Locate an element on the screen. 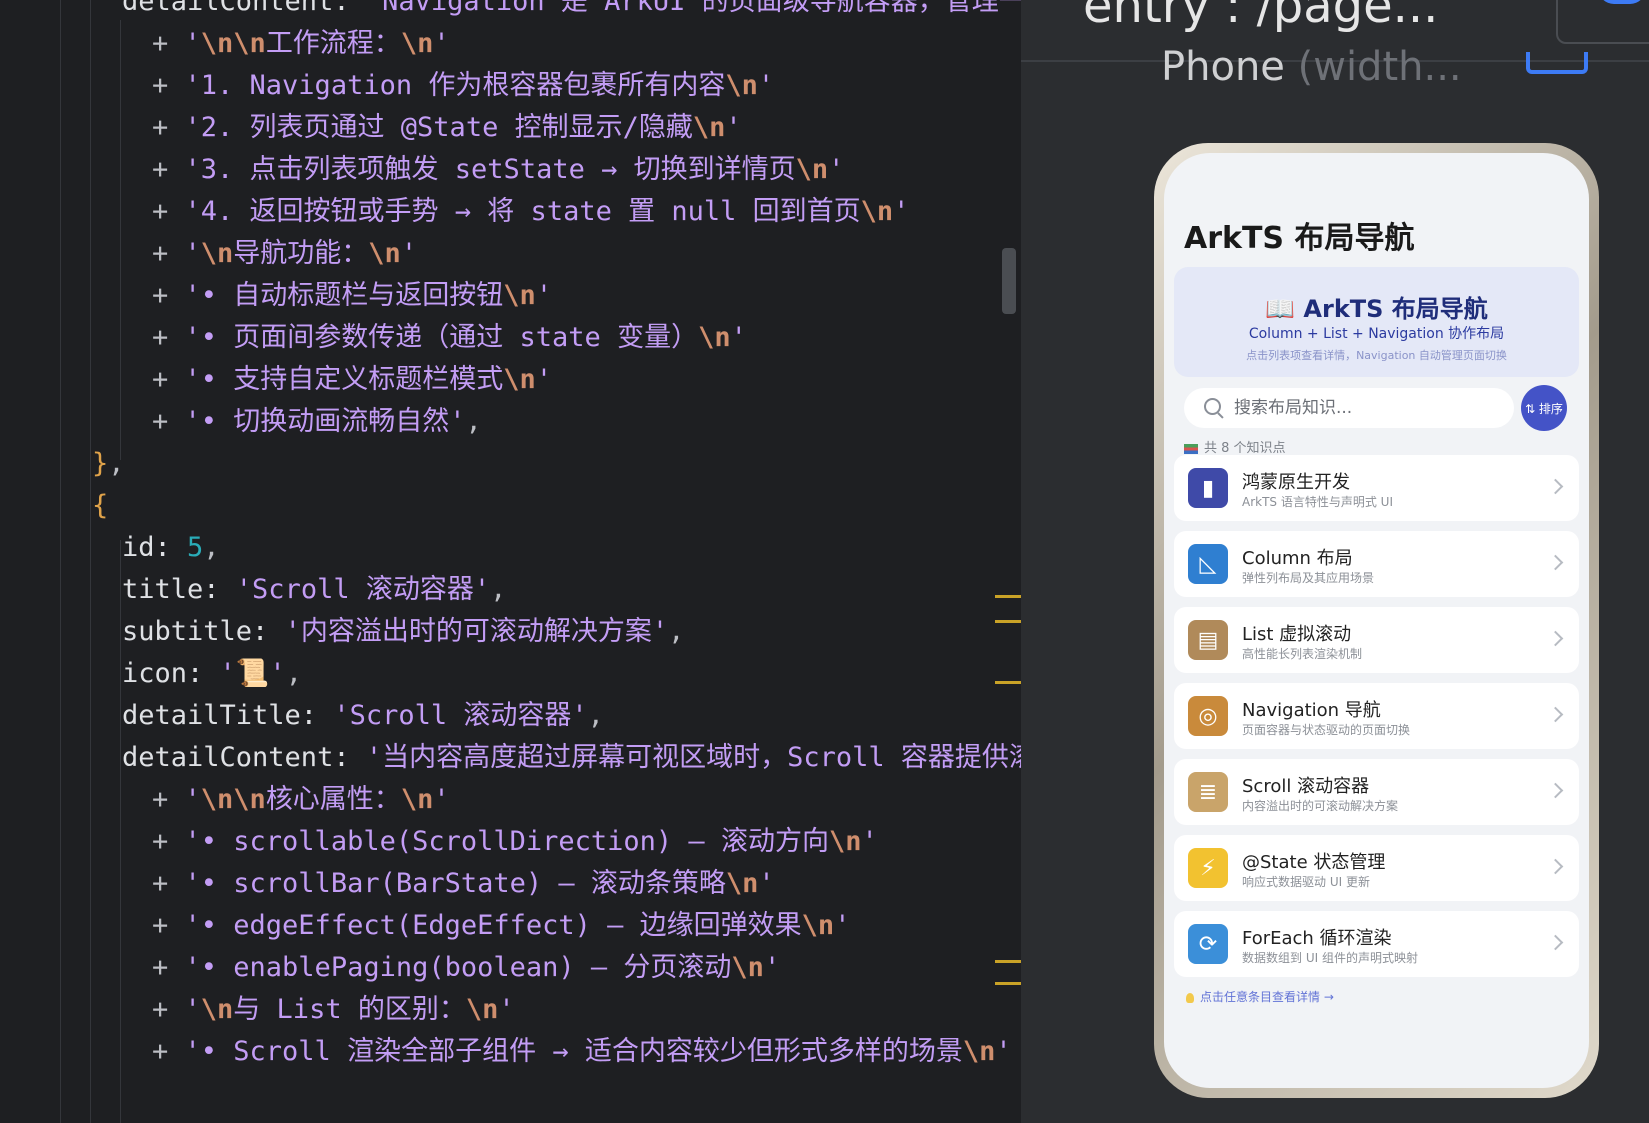 This screenshot has height=1123, width=1649. list-item: ▤ List 虚拟滚动 高性能长列表渲染机制 is located at coordinates (1376, 640).